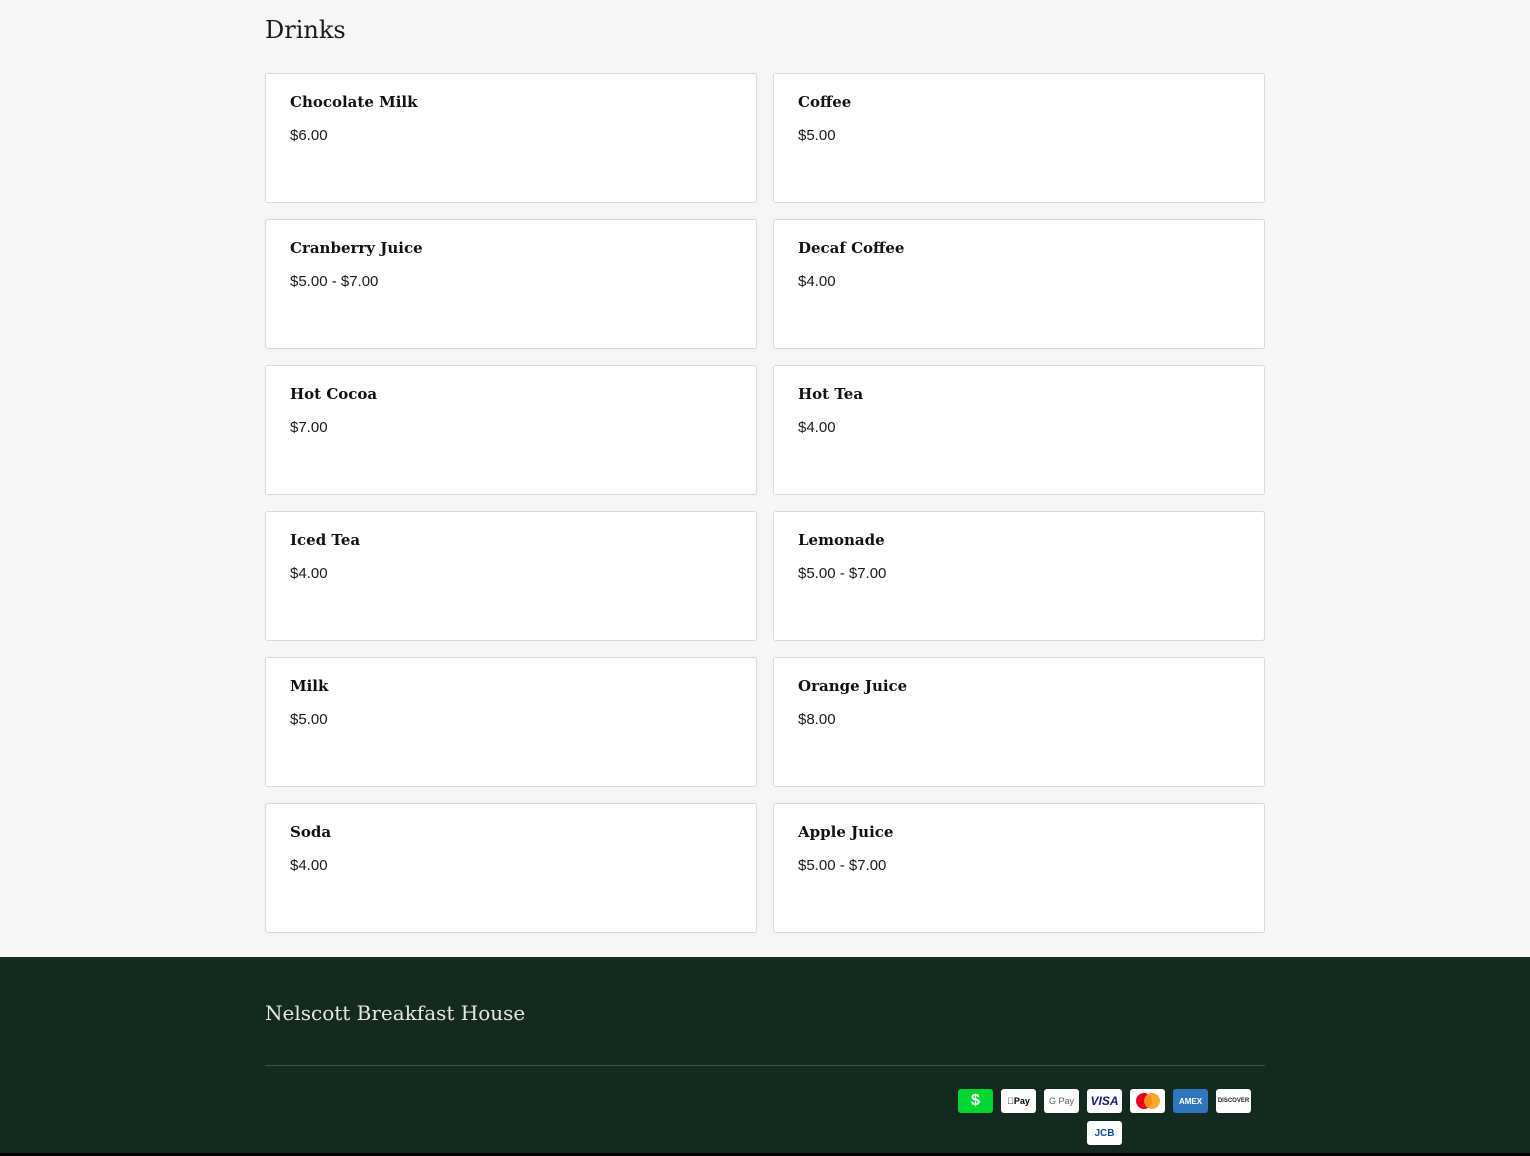 The height and width of the screenshot is (1156, 1530). Describe the element at coordinates (334, 394) in the screenshot. I see `menu-item-name: Hot Cocoa` at that location.